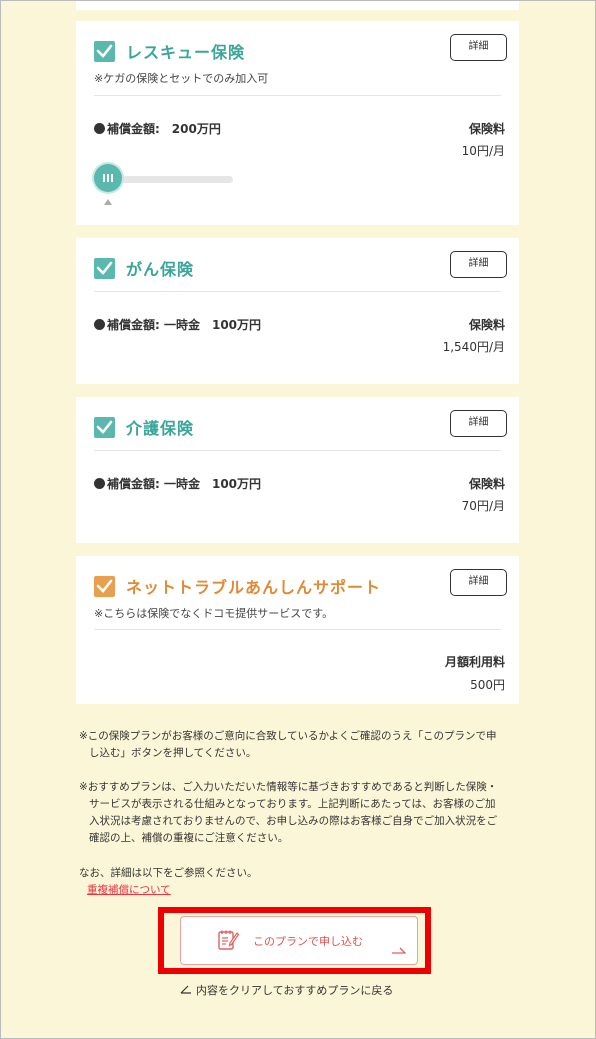  What do you see at coordinates (164, 129) in the screenshot?
I see `coverage-text: 補償金額: 200万円` at bounding box center [164, 129].